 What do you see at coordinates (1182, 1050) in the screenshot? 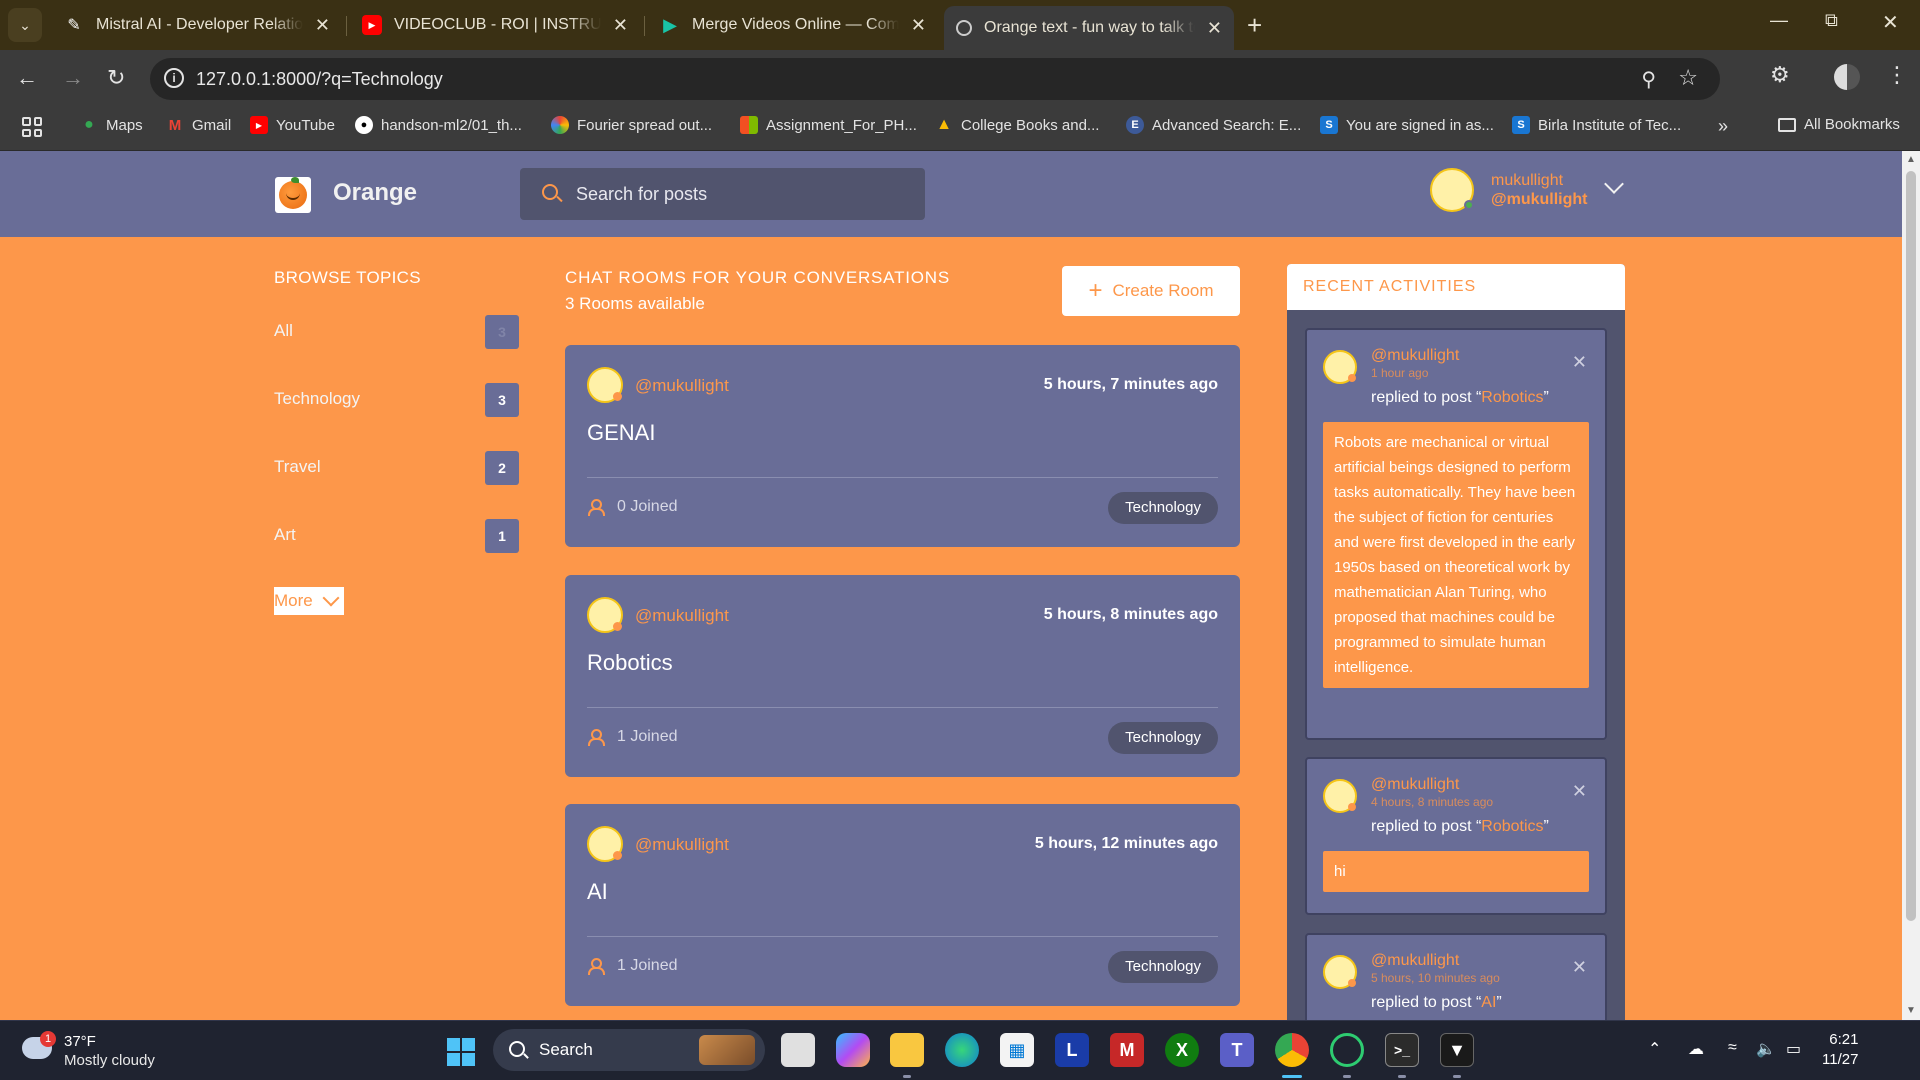
I see `xbox-icon: X` at bounding box center [1182, 1050].